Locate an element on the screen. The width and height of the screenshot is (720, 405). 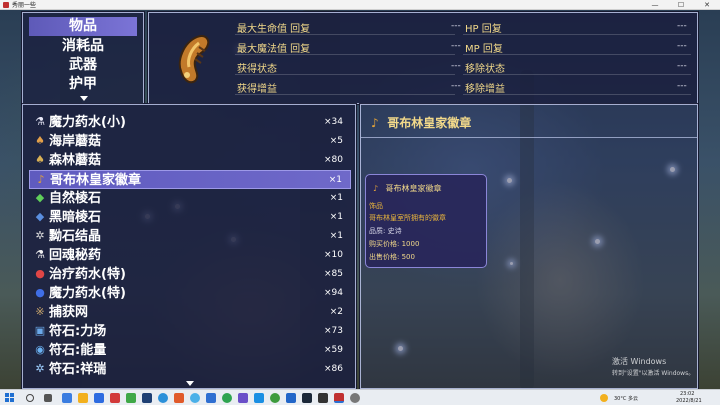
item-row: ✲ 符石:祥瑞 ×86 is located at coordinates (190, 369).